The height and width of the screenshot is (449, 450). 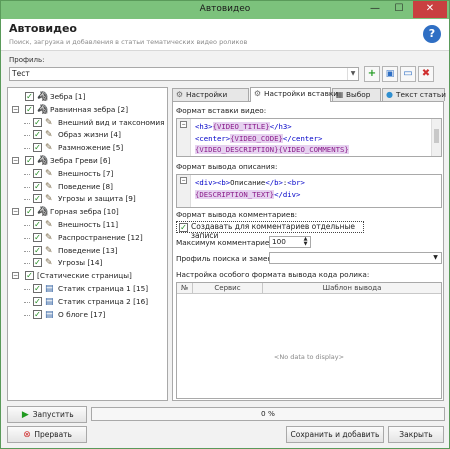 What do you see at coordinates (47, 414) in the screenshot?
I see `start-button: ▶ Запустить` at bounding box center [47, 414].